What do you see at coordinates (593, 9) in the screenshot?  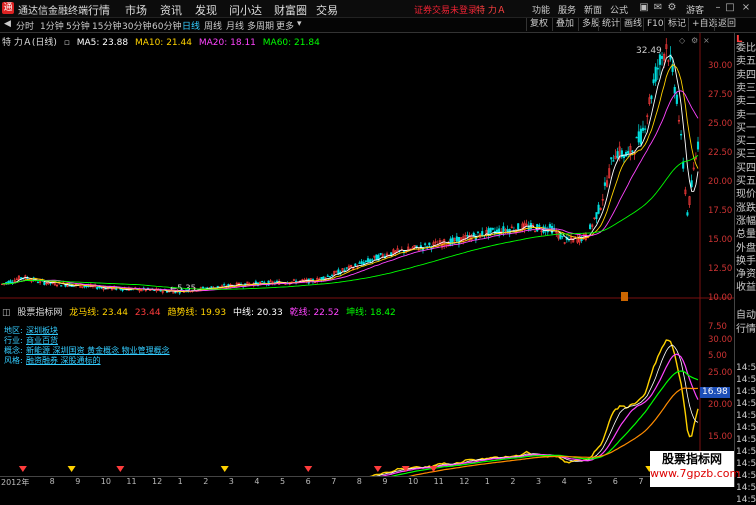 I see `menu-xinmian: 新面` at bounding box center [593, 9].